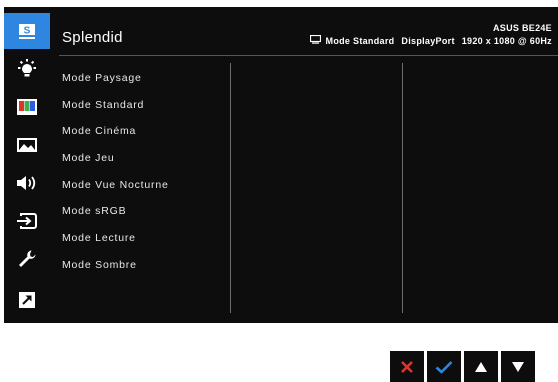 This screenshot has width=558, height=382. What do you see at coordinates (115, 185) in the screenshot?
I see `menu-item-mode-vue-nocturne: Mode Vue Nocturne` at bounding box center [115, 185].